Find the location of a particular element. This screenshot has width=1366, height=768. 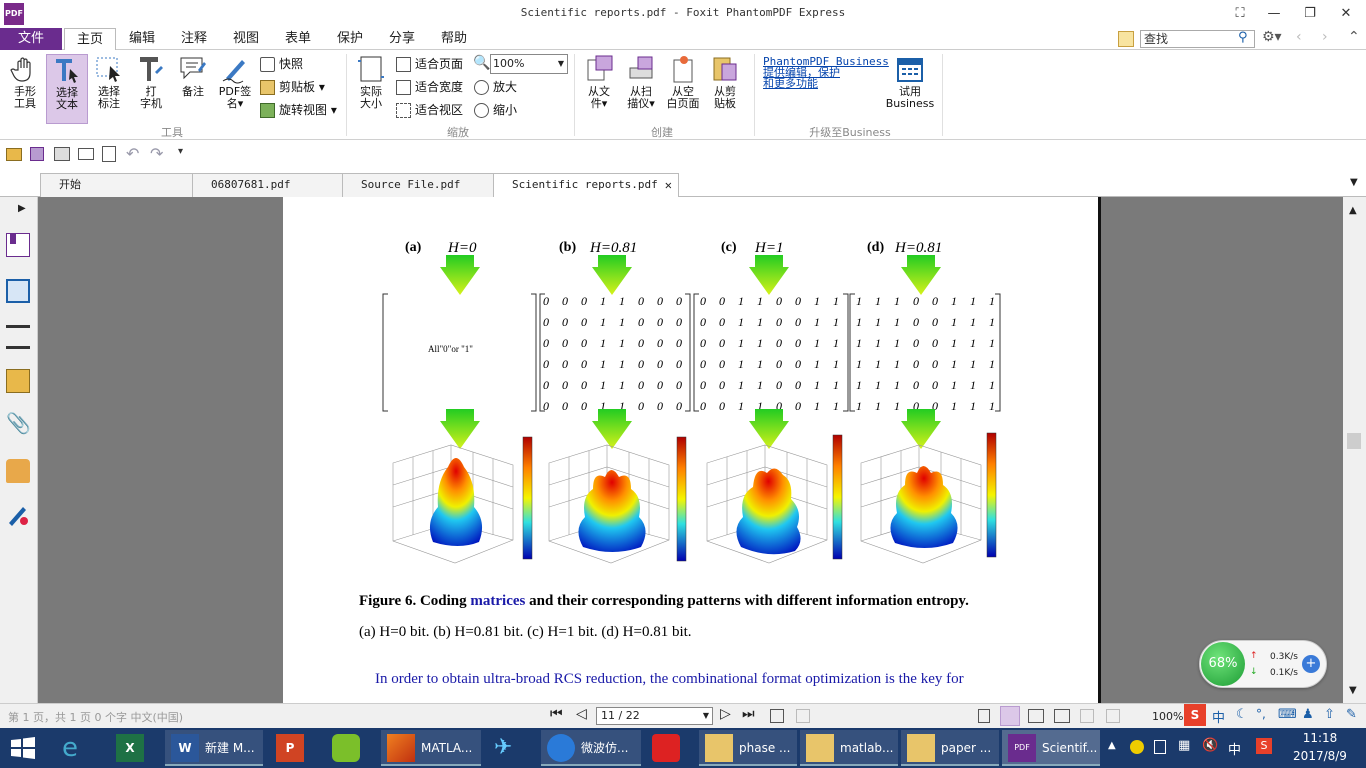

print-icon is located at coordinates (62, 154).